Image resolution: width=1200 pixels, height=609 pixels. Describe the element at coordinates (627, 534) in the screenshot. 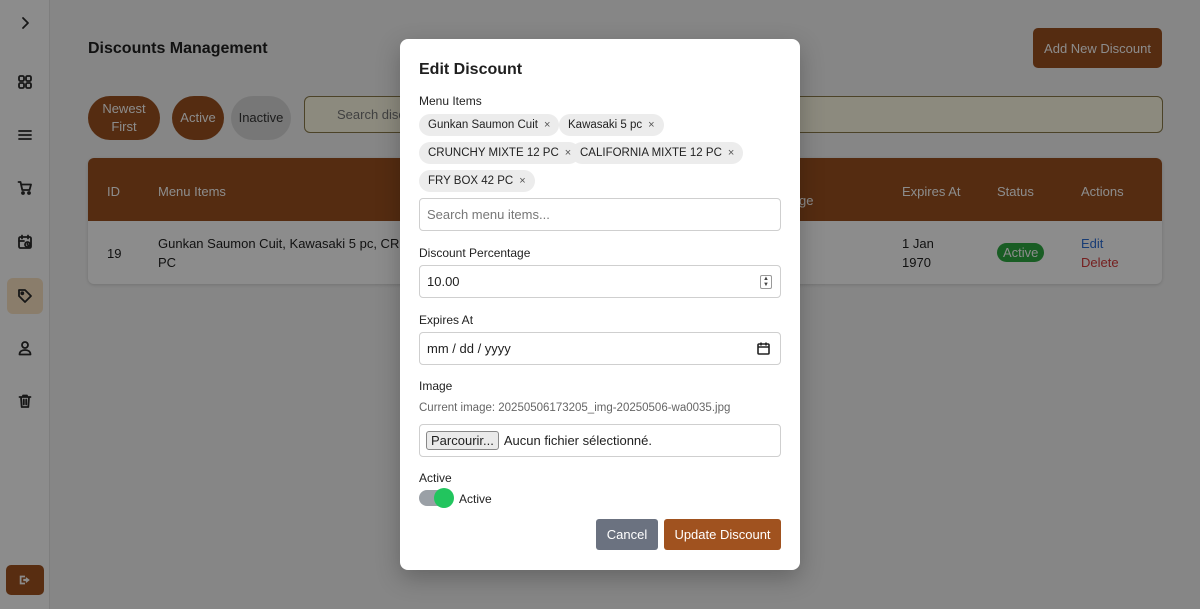

I see `cancel-button: Cancel` at that location.